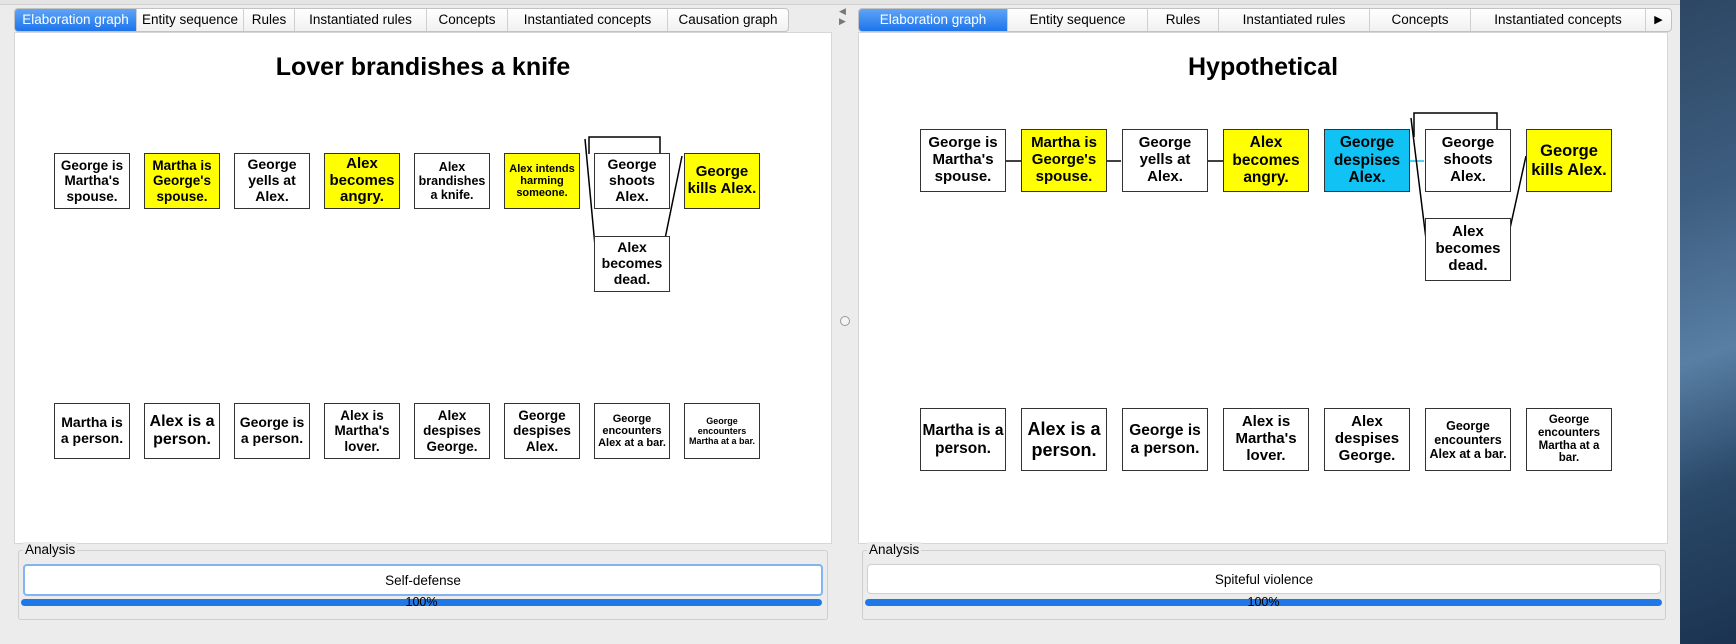  What do you see at coordinates (1658, 20) in the screenshot?
I see `triangle-right-icon: ▶` at bounding box center [1658, 20].